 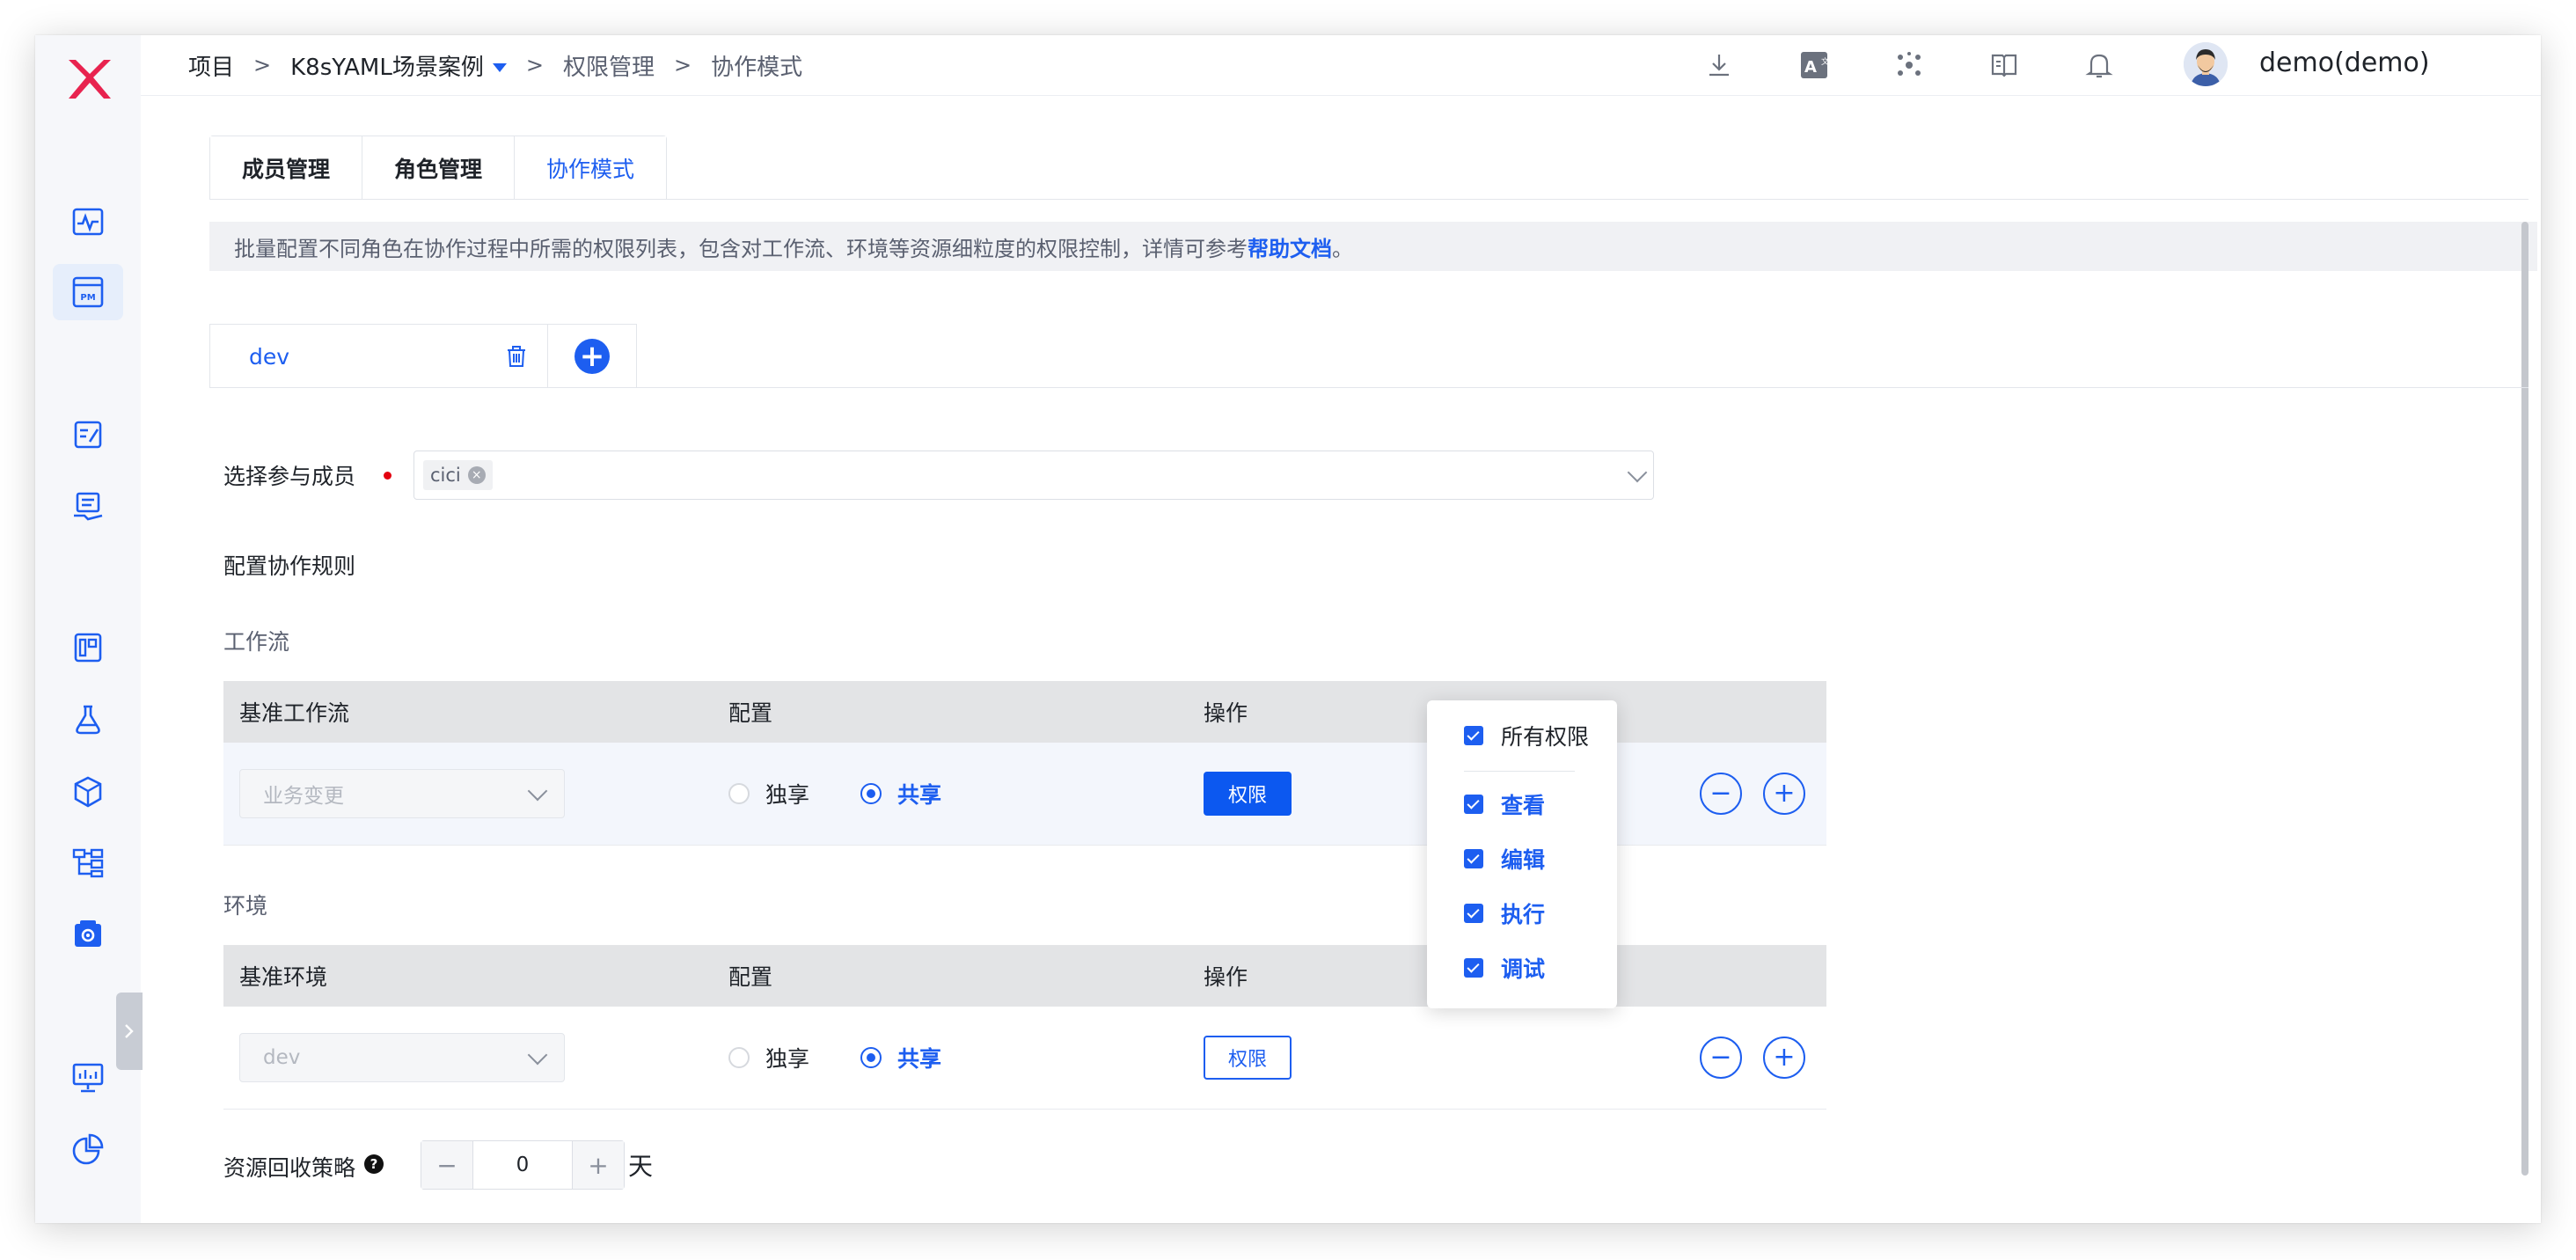 What do you see at coordinates (286, 168) in the screenshot?
I see `tab-members: 成员管理` at bounding box center [286, 168].